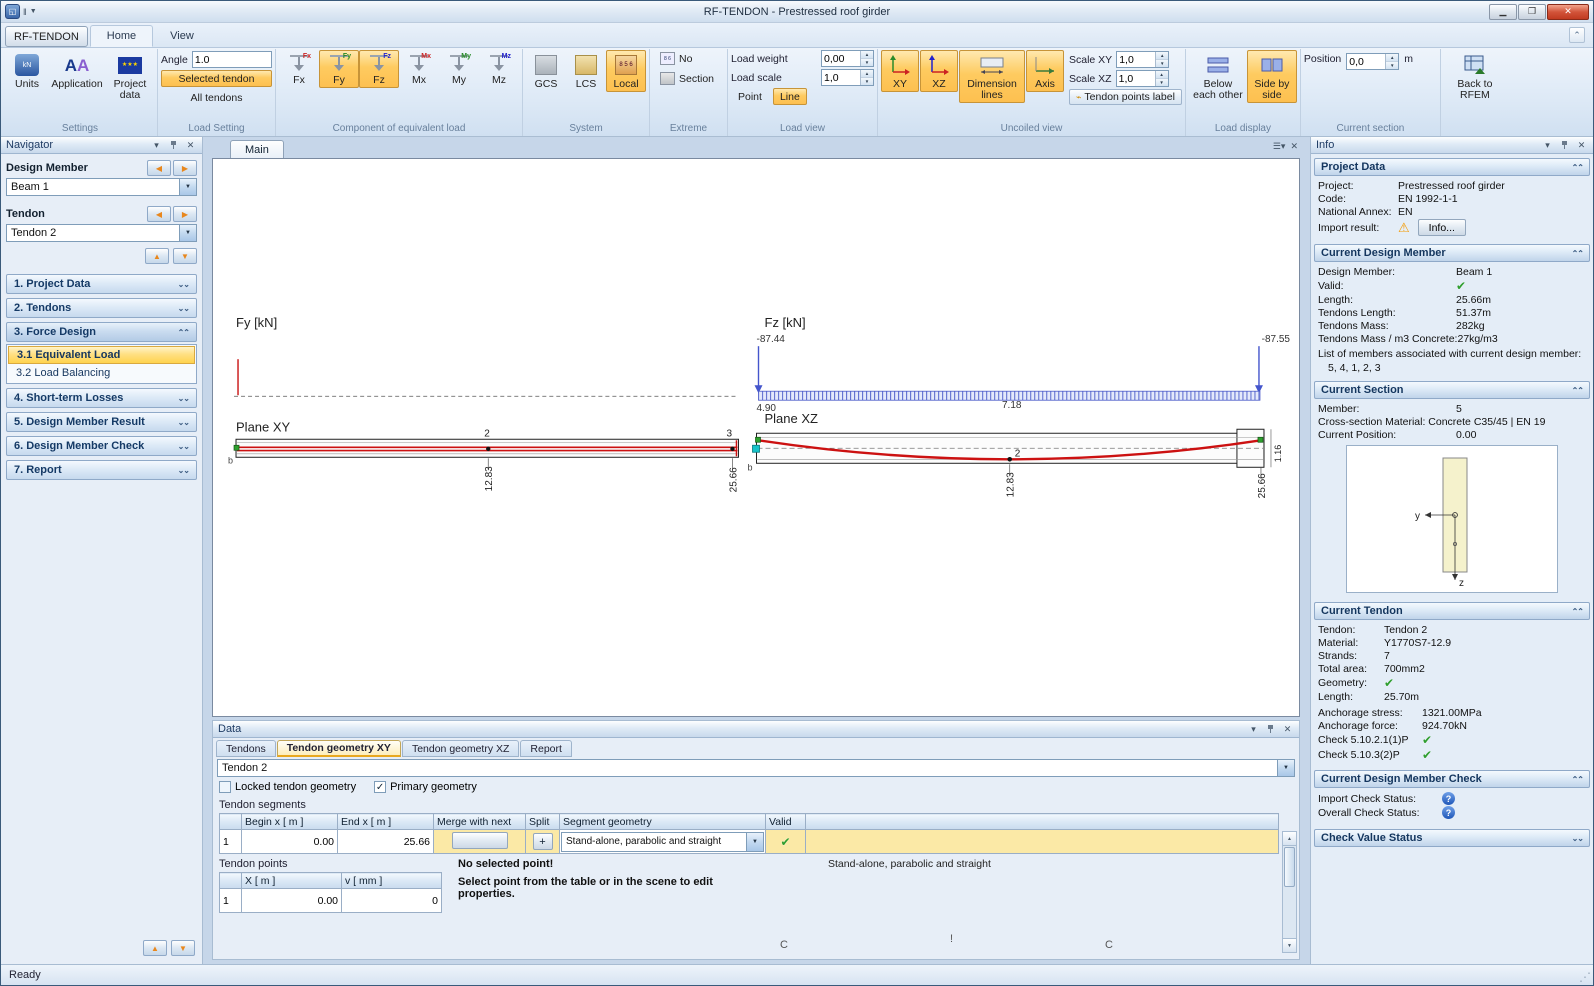 The height and width of the screenshot is (986, 1594). What do you see at coordinates (101, 355) in the screenshot?
I see `nav-item-equivalent-load: 3.1 Equivalent Load` at bounding box center [101, 355].